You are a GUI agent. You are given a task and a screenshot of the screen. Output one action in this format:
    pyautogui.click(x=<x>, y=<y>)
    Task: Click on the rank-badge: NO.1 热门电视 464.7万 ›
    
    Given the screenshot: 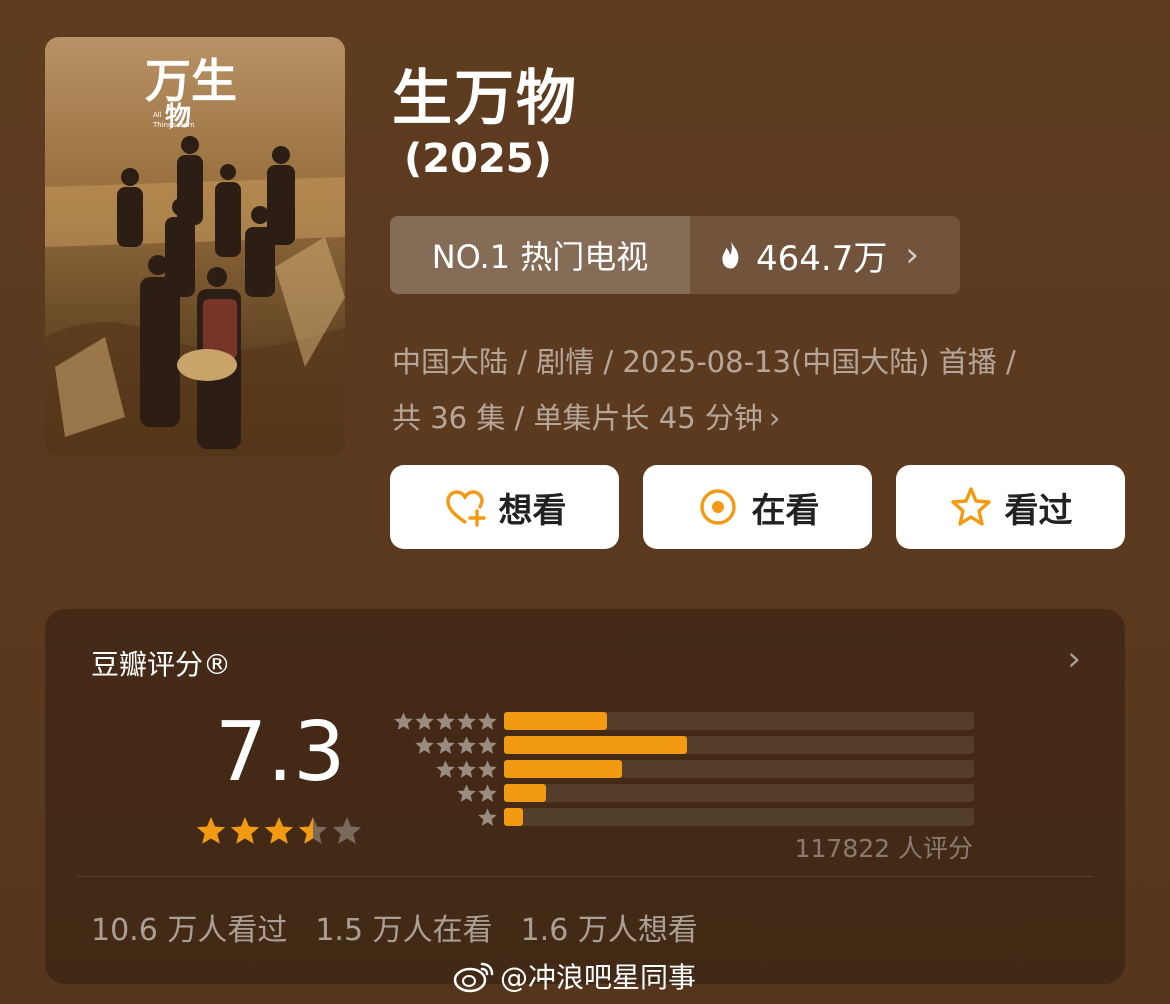 What is the action you would take?
    pyautogui.click(x=675, y=255)
    